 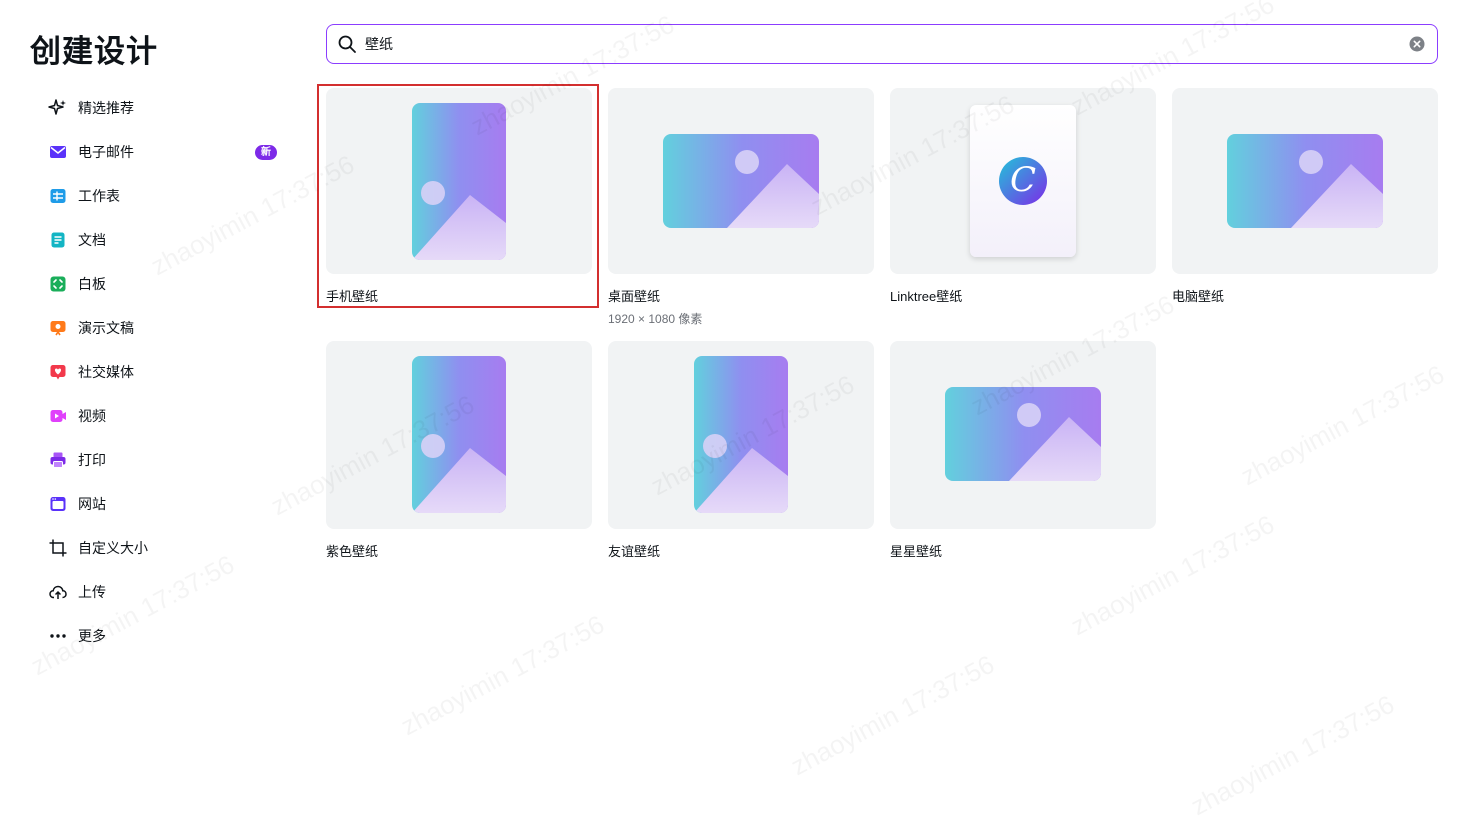 What do you see at coordinates (99, 196) in the screenshot?
I see `sidebar-item-label: 工作表` at bounding box center [99, 196].